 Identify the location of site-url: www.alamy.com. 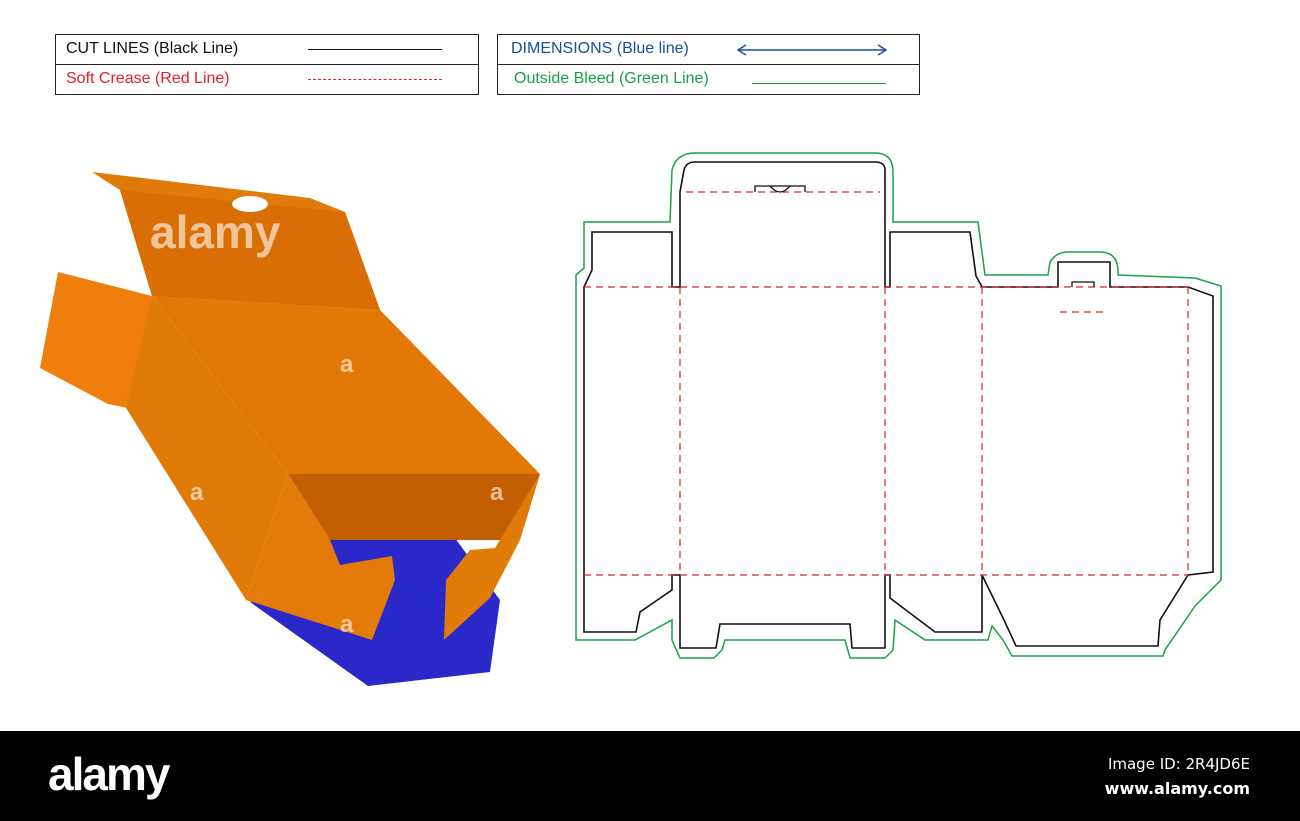
(1177, 788).